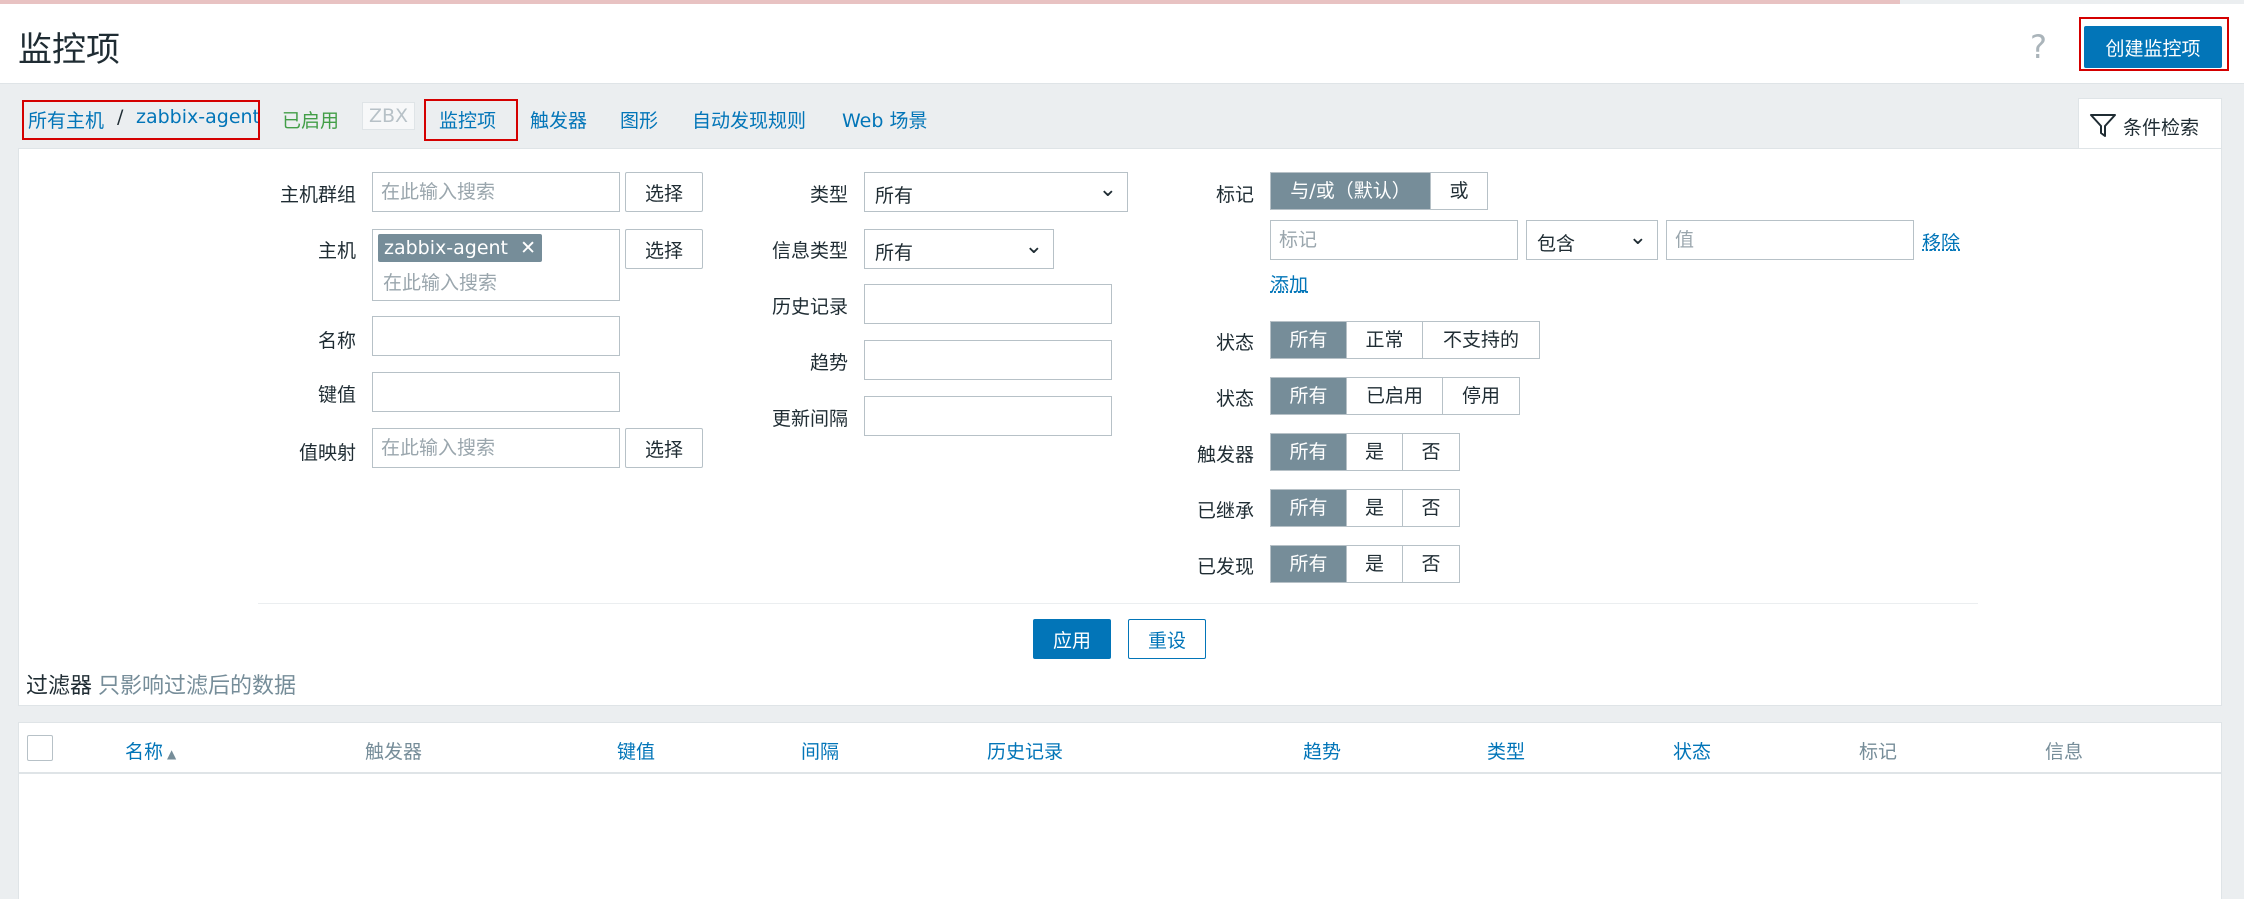 Image resolution: width=2244 pixels, height=899 pixels. Describe the element at coordinates (1351, 191) in the screenshot. I see `tags-and-or-option: 与/或（默认）` at that location.